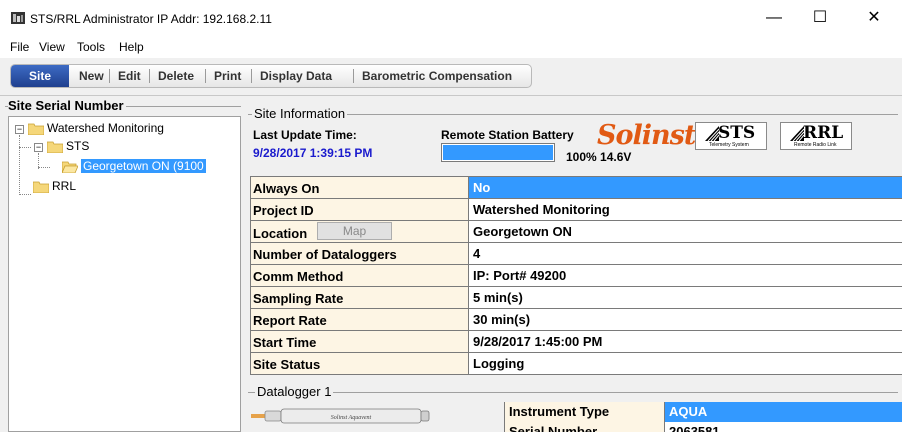  I want to click on property-value: AQUA, so click(783, 412).